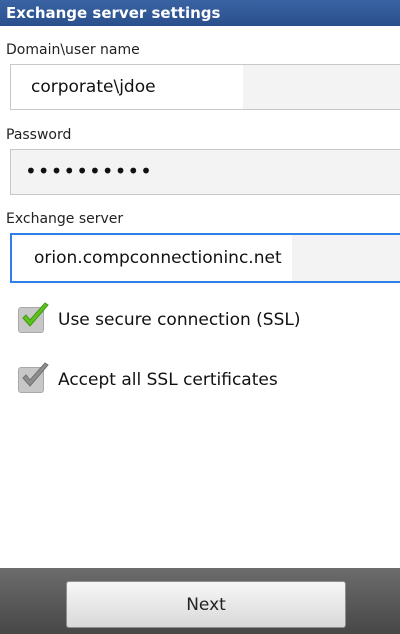 This screenshot has width=400, height=634. I want to click on password-label: Password, so click(39, 135).